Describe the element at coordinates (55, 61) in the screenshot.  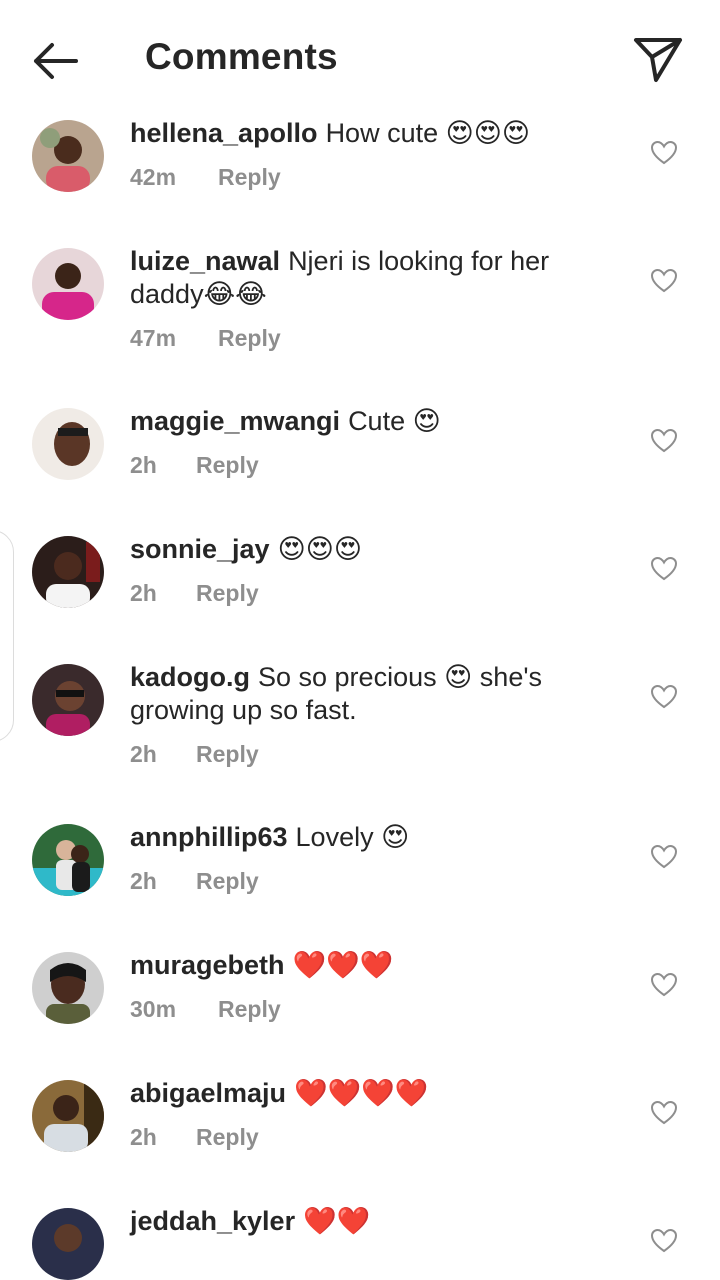
I see `arrow-left-icon` at that location.